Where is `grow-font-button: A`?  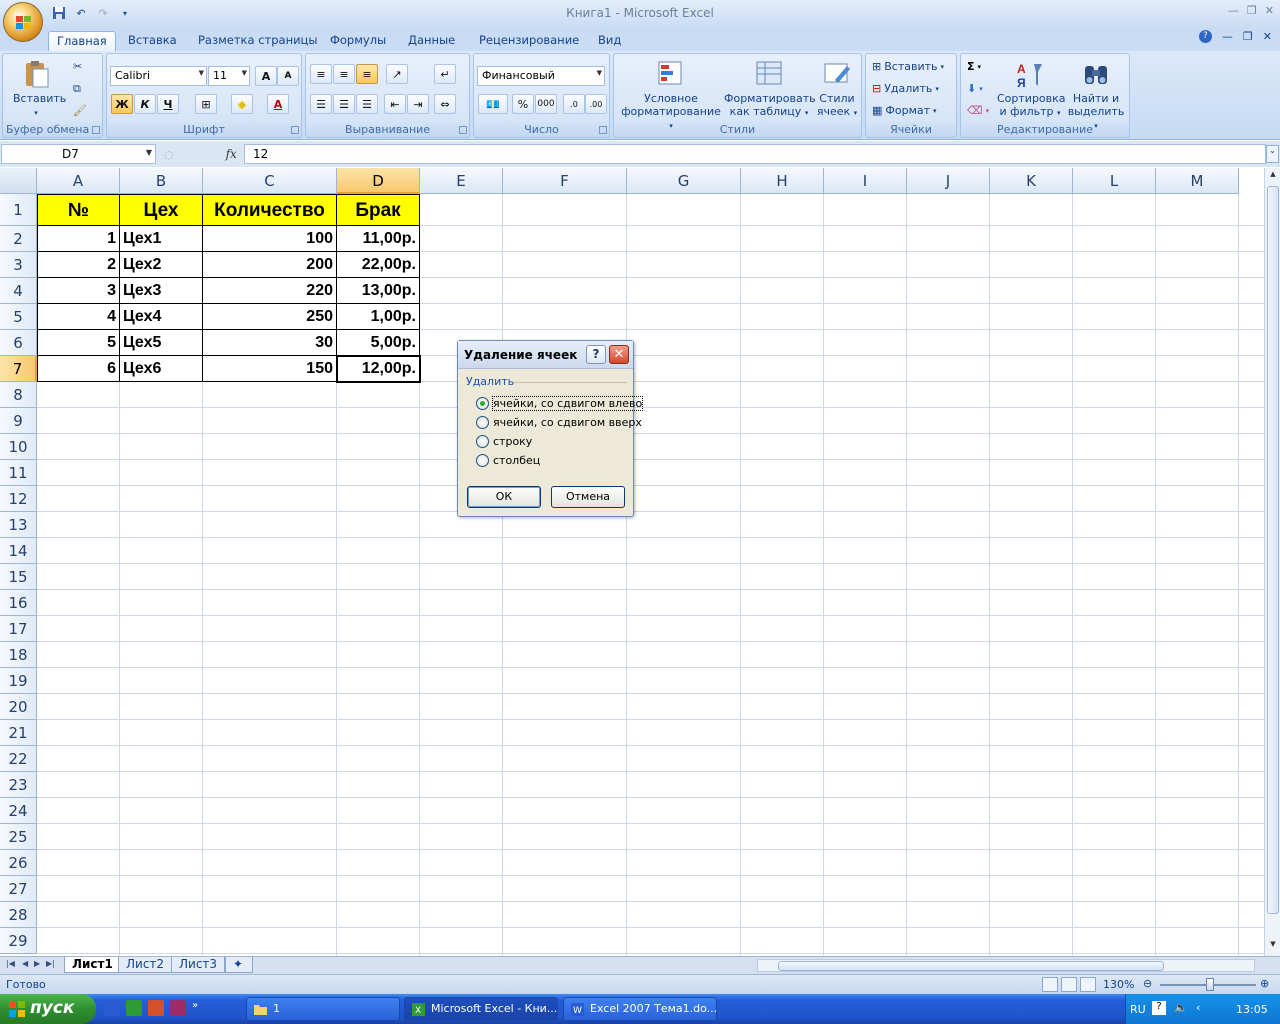 grow-font-button: A is located at coordinates (266, 76).